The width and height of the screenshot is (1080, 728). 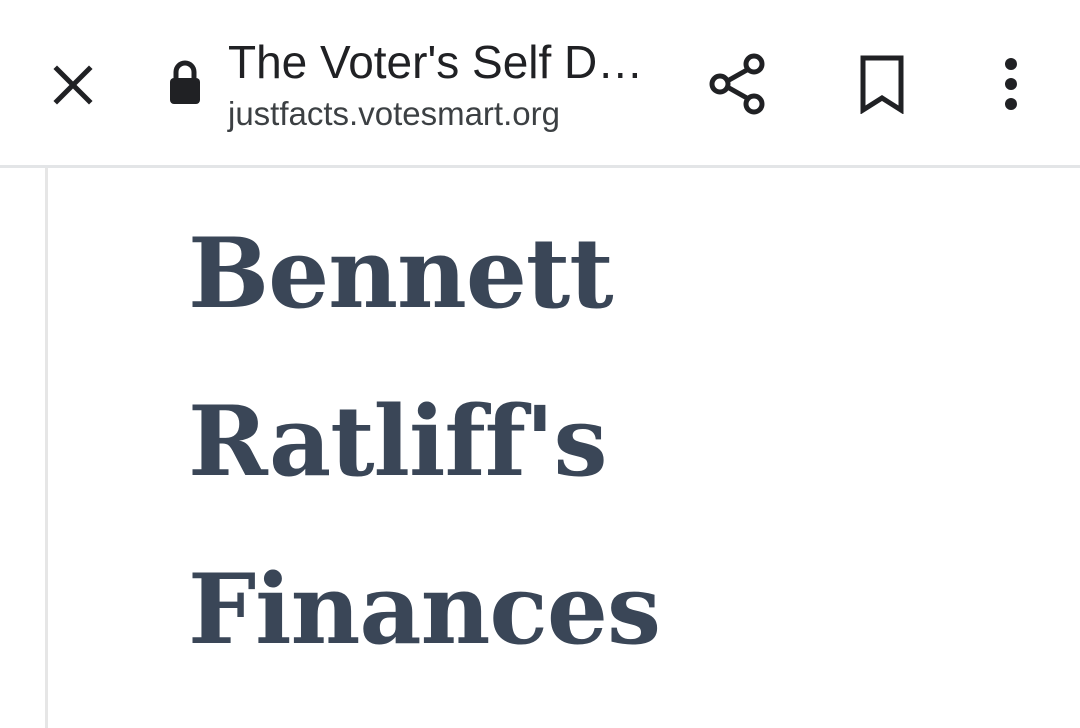 I want to click on bookmark-button, so click(x=882, y=84).